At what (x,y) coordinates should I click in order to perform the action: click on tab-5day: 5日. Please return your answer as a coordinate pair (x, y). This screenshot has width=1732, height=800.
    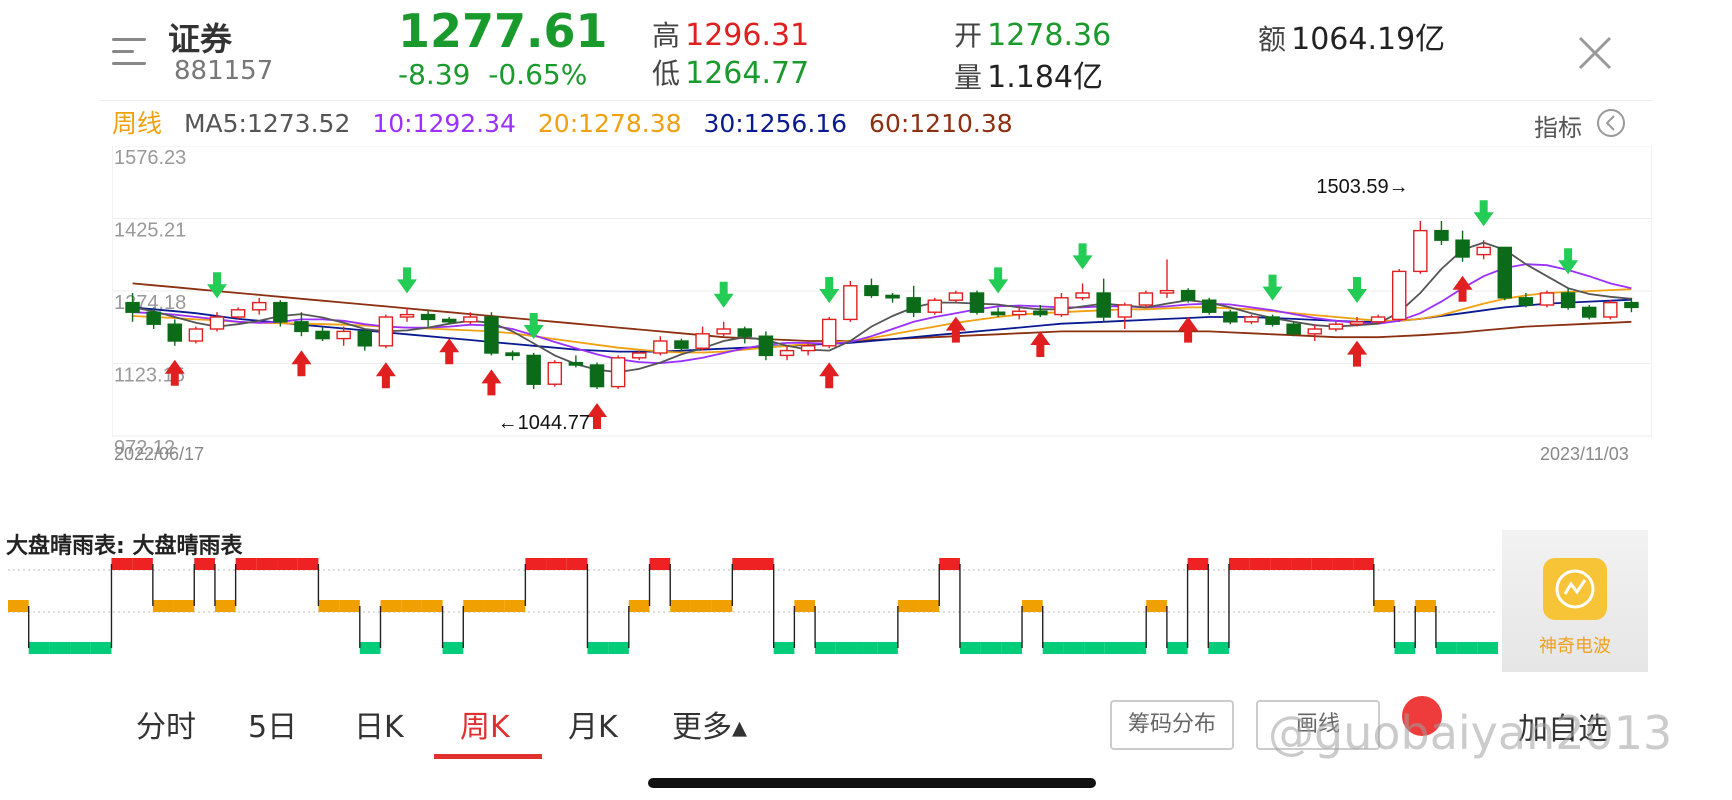
    Looking at the image, I should click on (272, 724).